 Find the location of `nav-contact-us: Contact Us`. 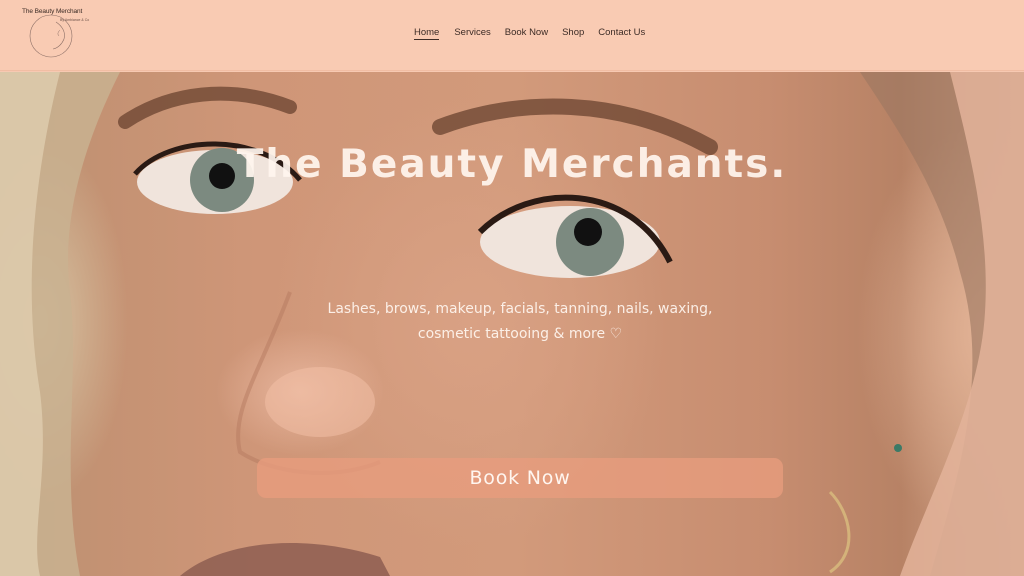

nav-contact-us: Contact Us is located at coordinates (621, 34).